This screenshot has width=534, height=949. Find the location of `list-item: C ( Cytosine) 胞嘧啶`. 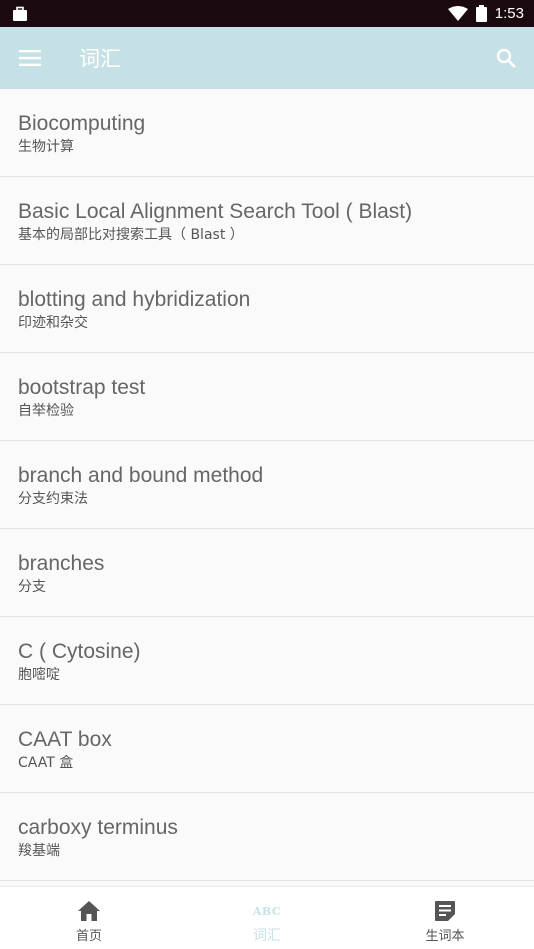

list-item: C ( Cytosine) 胞嘧啶 is located at coordinates (267, 661).